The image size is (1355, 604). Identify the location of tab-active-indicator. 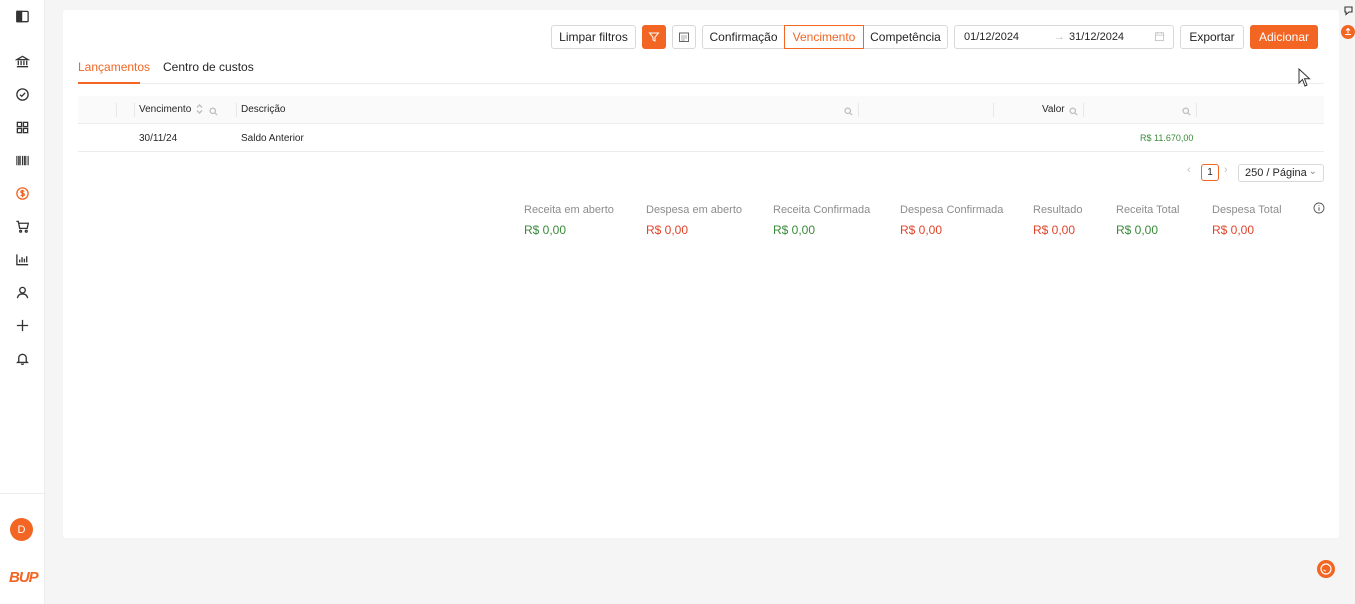
(109, 83).